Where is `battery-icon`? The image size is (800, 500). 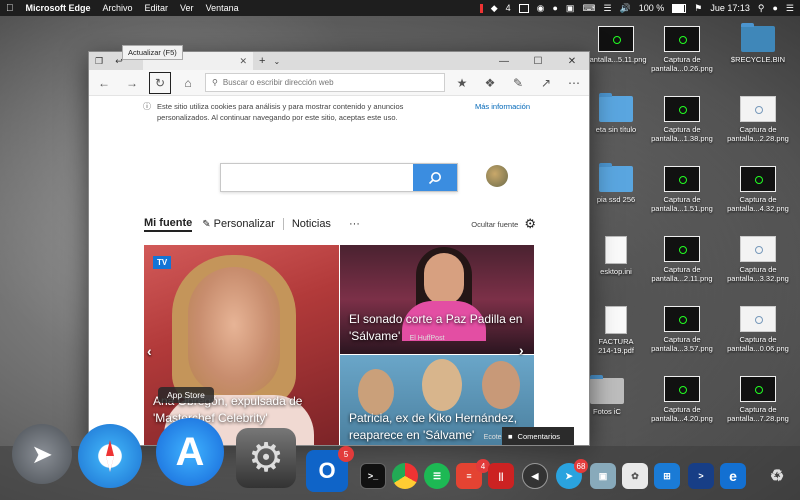 battery-icon is located at coordinates (679, 8).